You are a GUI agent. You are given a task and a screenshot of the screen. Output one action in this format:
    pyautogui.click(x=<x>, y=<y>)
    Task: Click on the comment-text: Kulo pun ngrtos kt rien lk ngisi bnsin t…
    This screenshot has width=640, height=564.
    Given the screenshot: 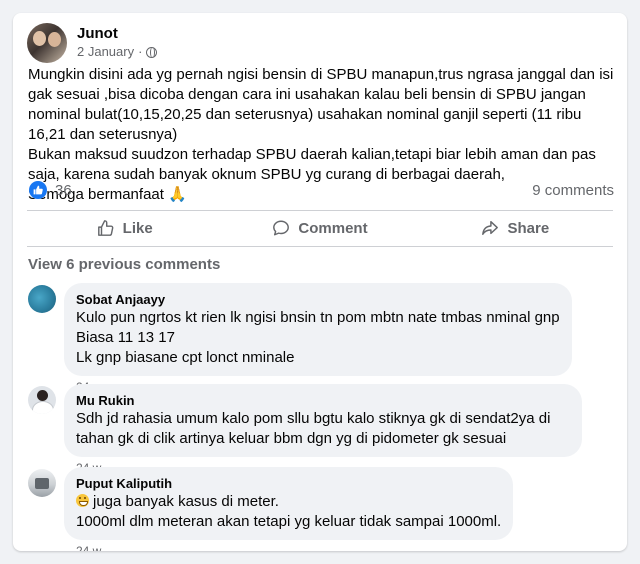 What is the action you would take?
    pyautogui.click(x=318, y=337)
    